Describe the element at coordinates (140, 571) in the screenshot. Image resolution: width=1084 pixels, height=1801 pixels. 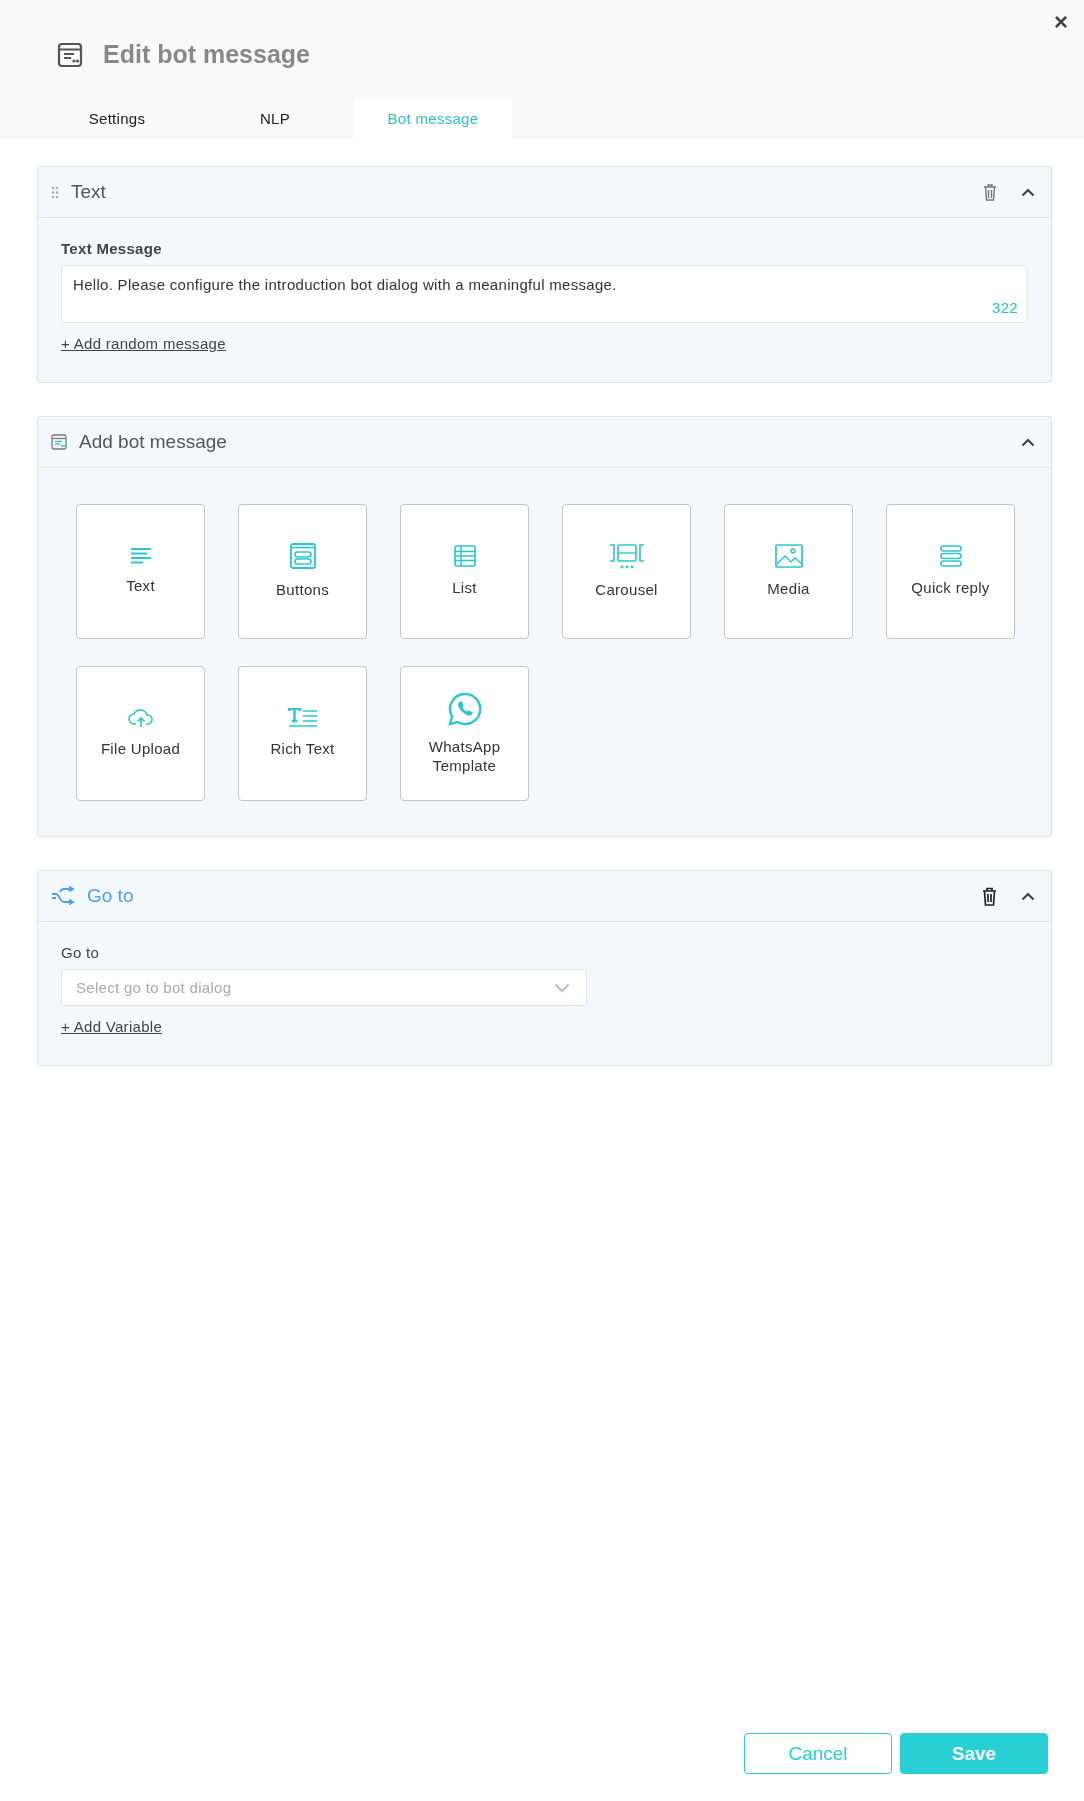
I see `message-type-tile: Text` at that location.